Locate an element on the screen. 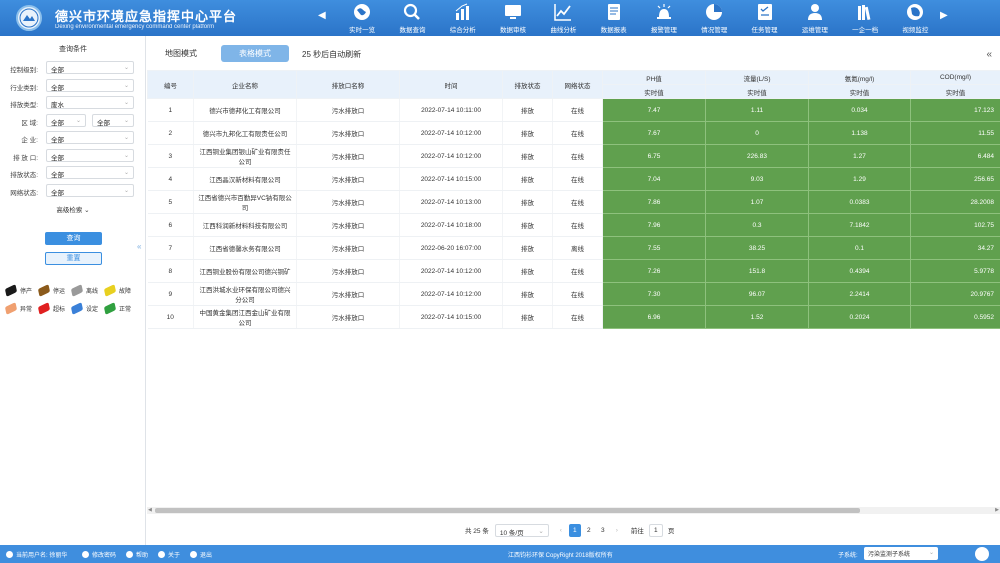  table-cell: 7.55 is located at coordinates (654, 248).